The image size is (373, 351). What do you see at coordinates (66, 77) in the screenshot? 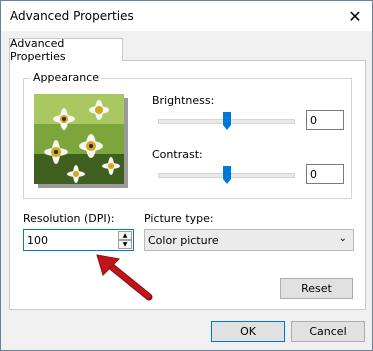
I see `appearance-legend: Appearance` at bounding box center [66, 77].